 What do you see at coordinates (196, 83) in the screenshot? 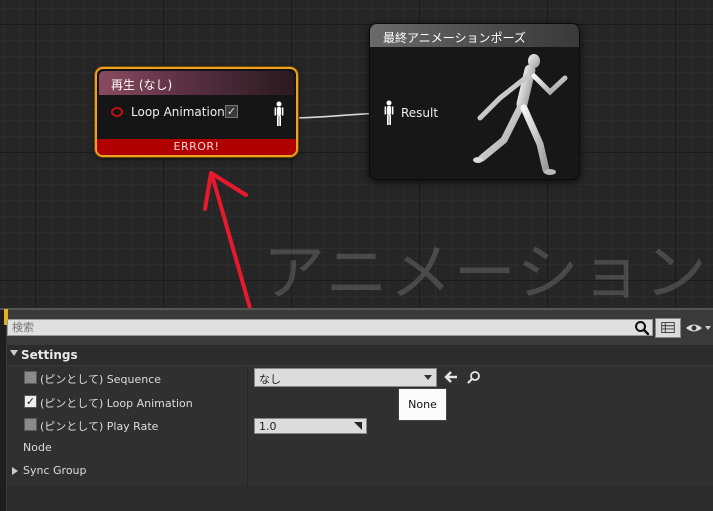
I see `play-node-title: 再生 (なし)` at bounding box center [196, 83].